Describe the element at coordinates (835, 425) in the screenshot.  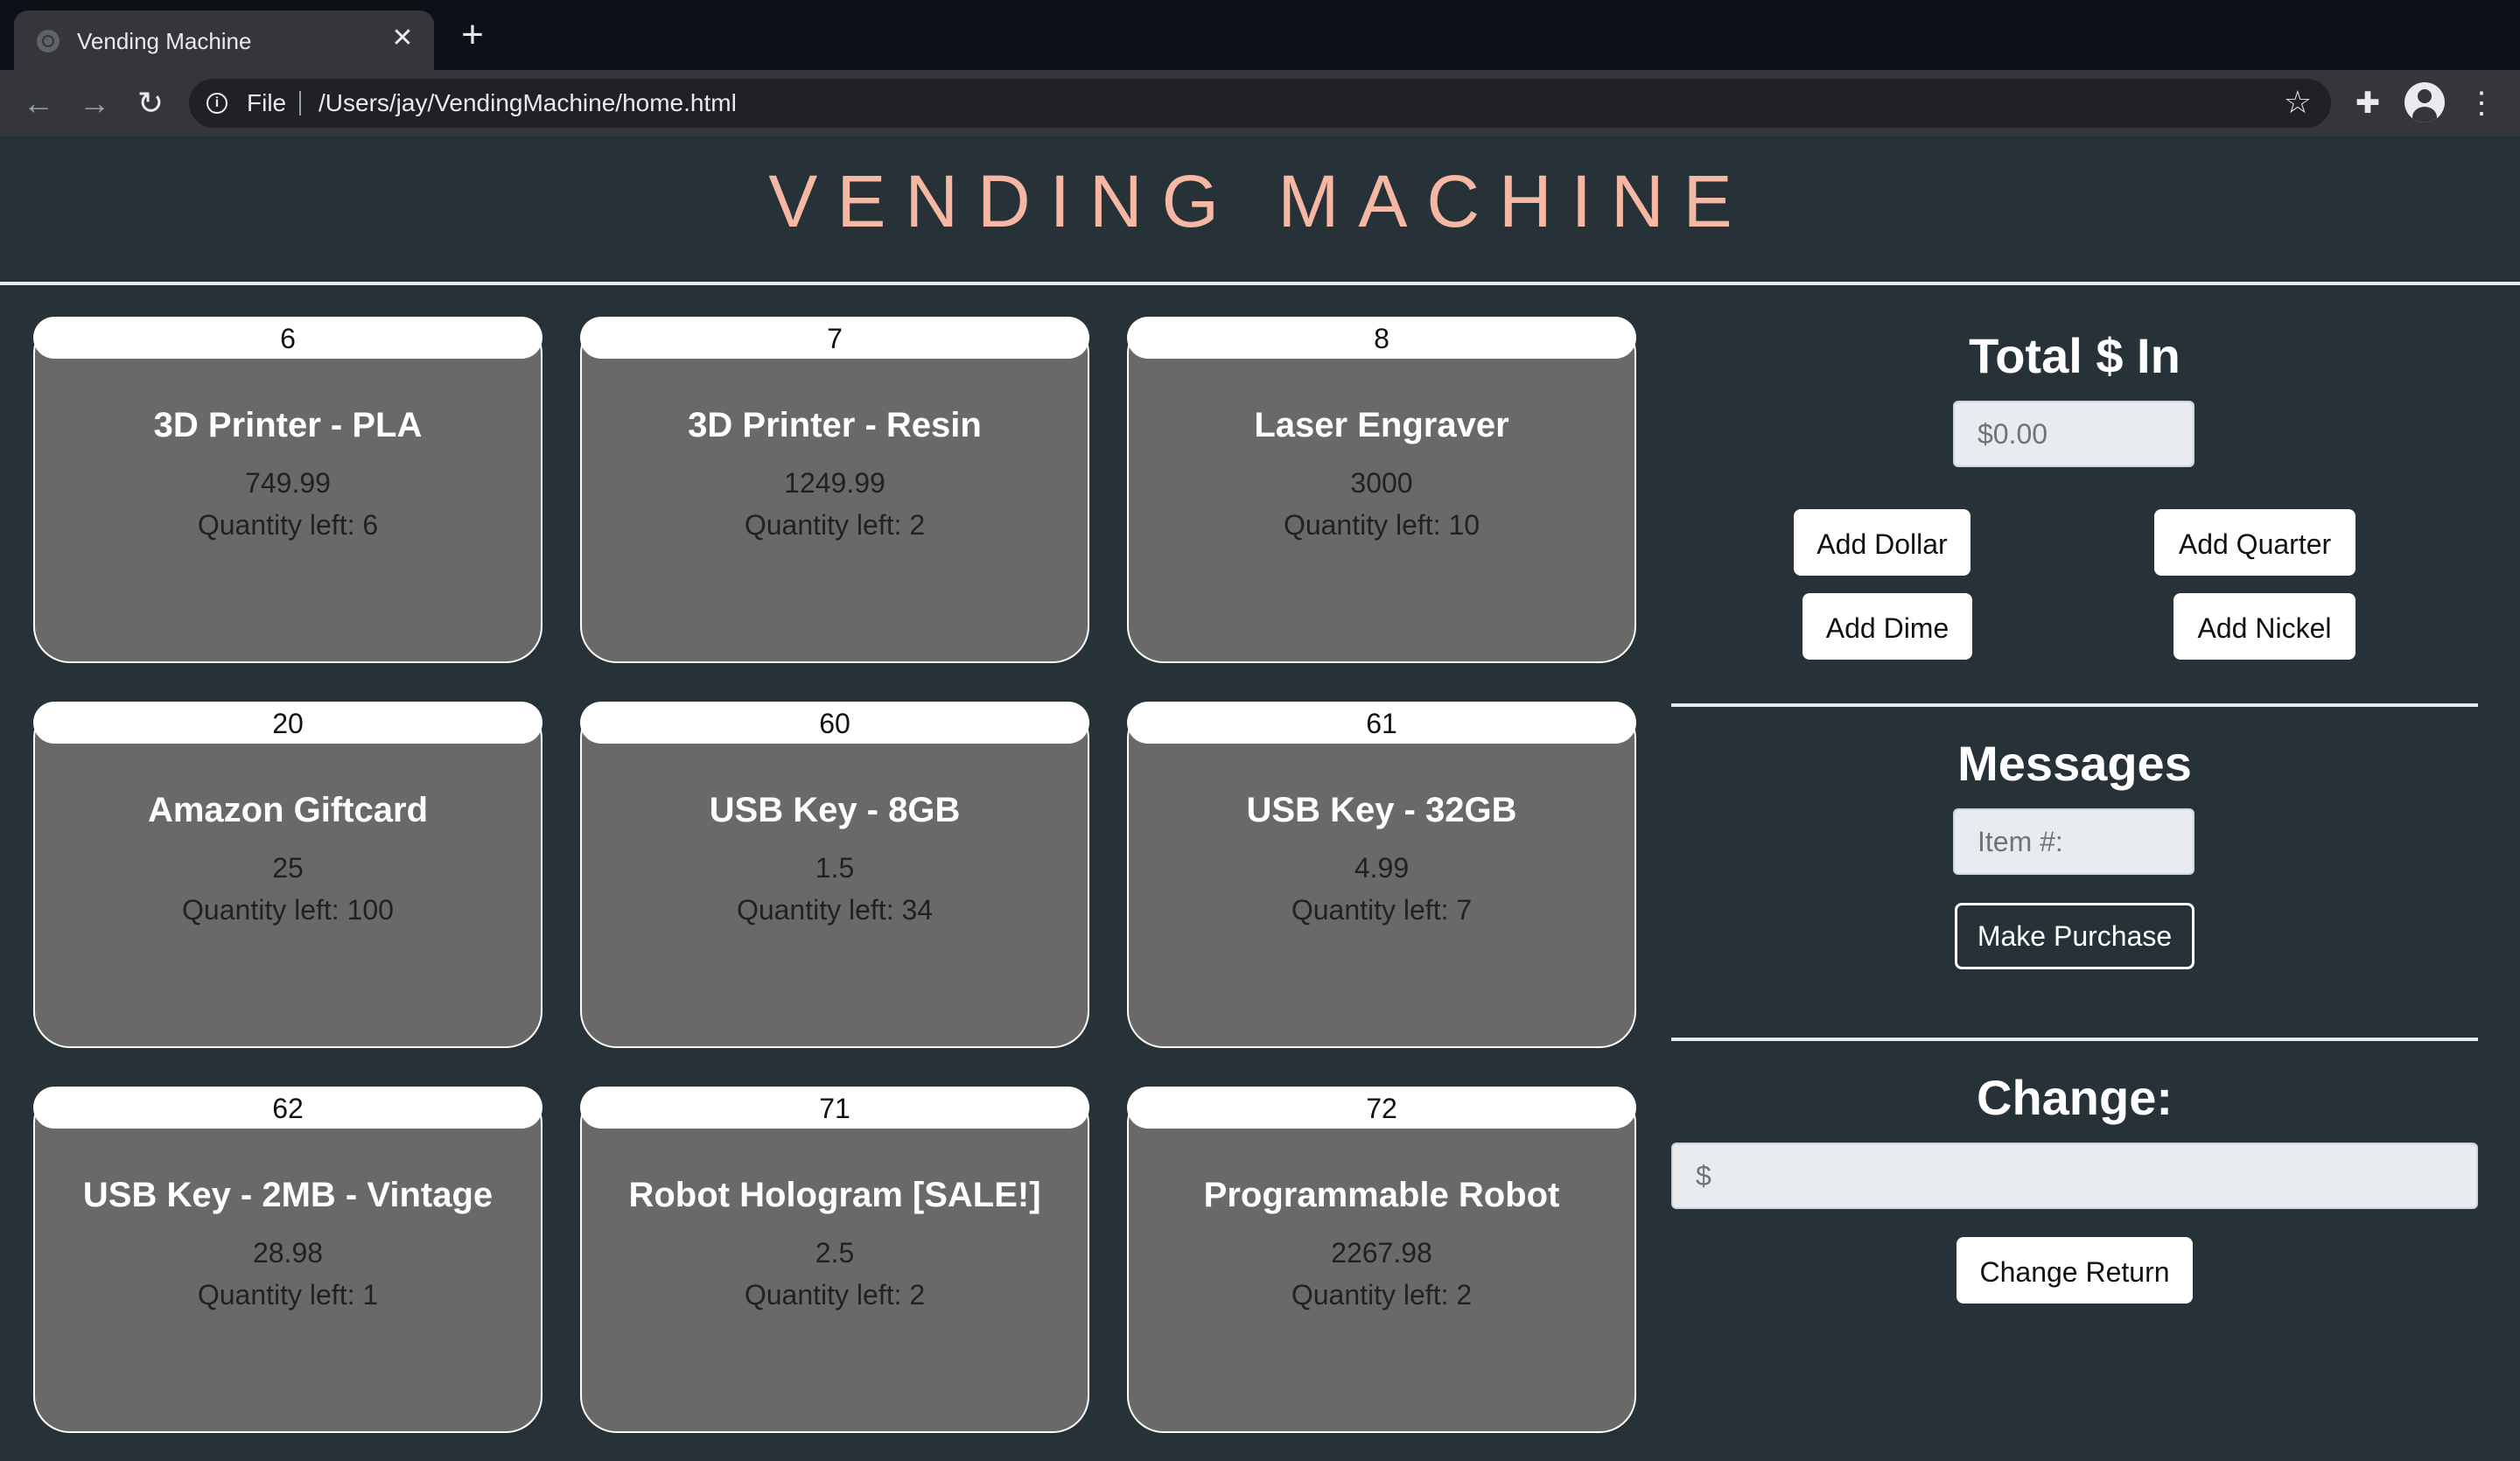
I see `item-name: 3D Printer - Resin` at that location.